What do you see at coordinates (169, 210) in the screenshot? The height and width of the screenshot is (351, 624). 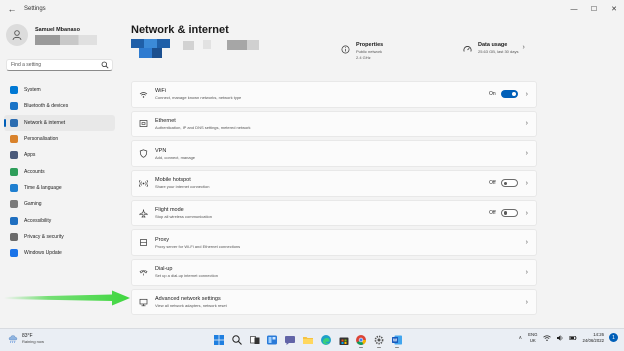 I see `card-title: Flight mode` at bounding box center [169, 210].